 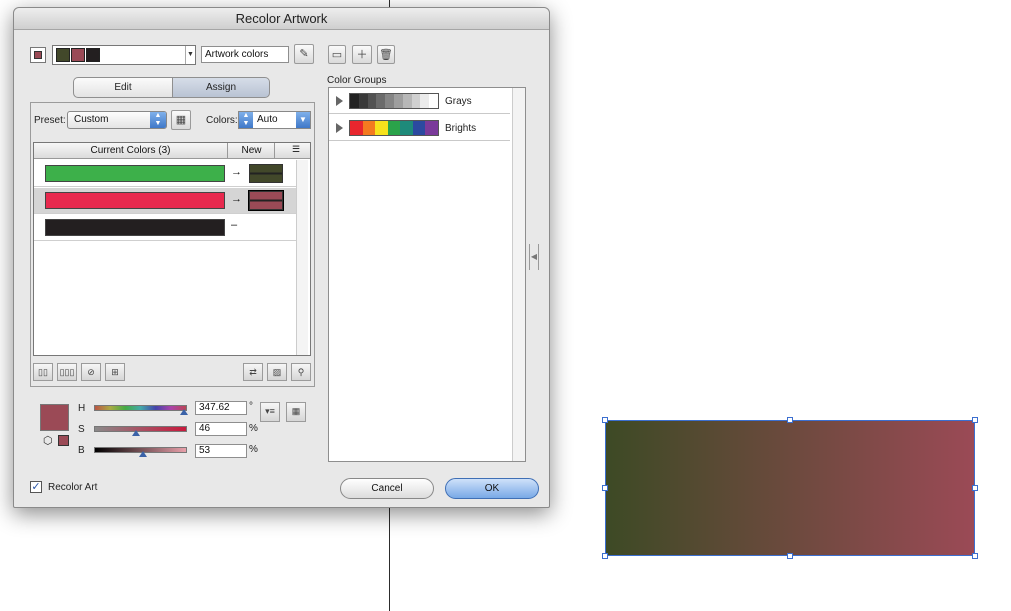 I want to click on colors-count-select: ▲ ▼ Auto ▼, so click(x=274, y=120).